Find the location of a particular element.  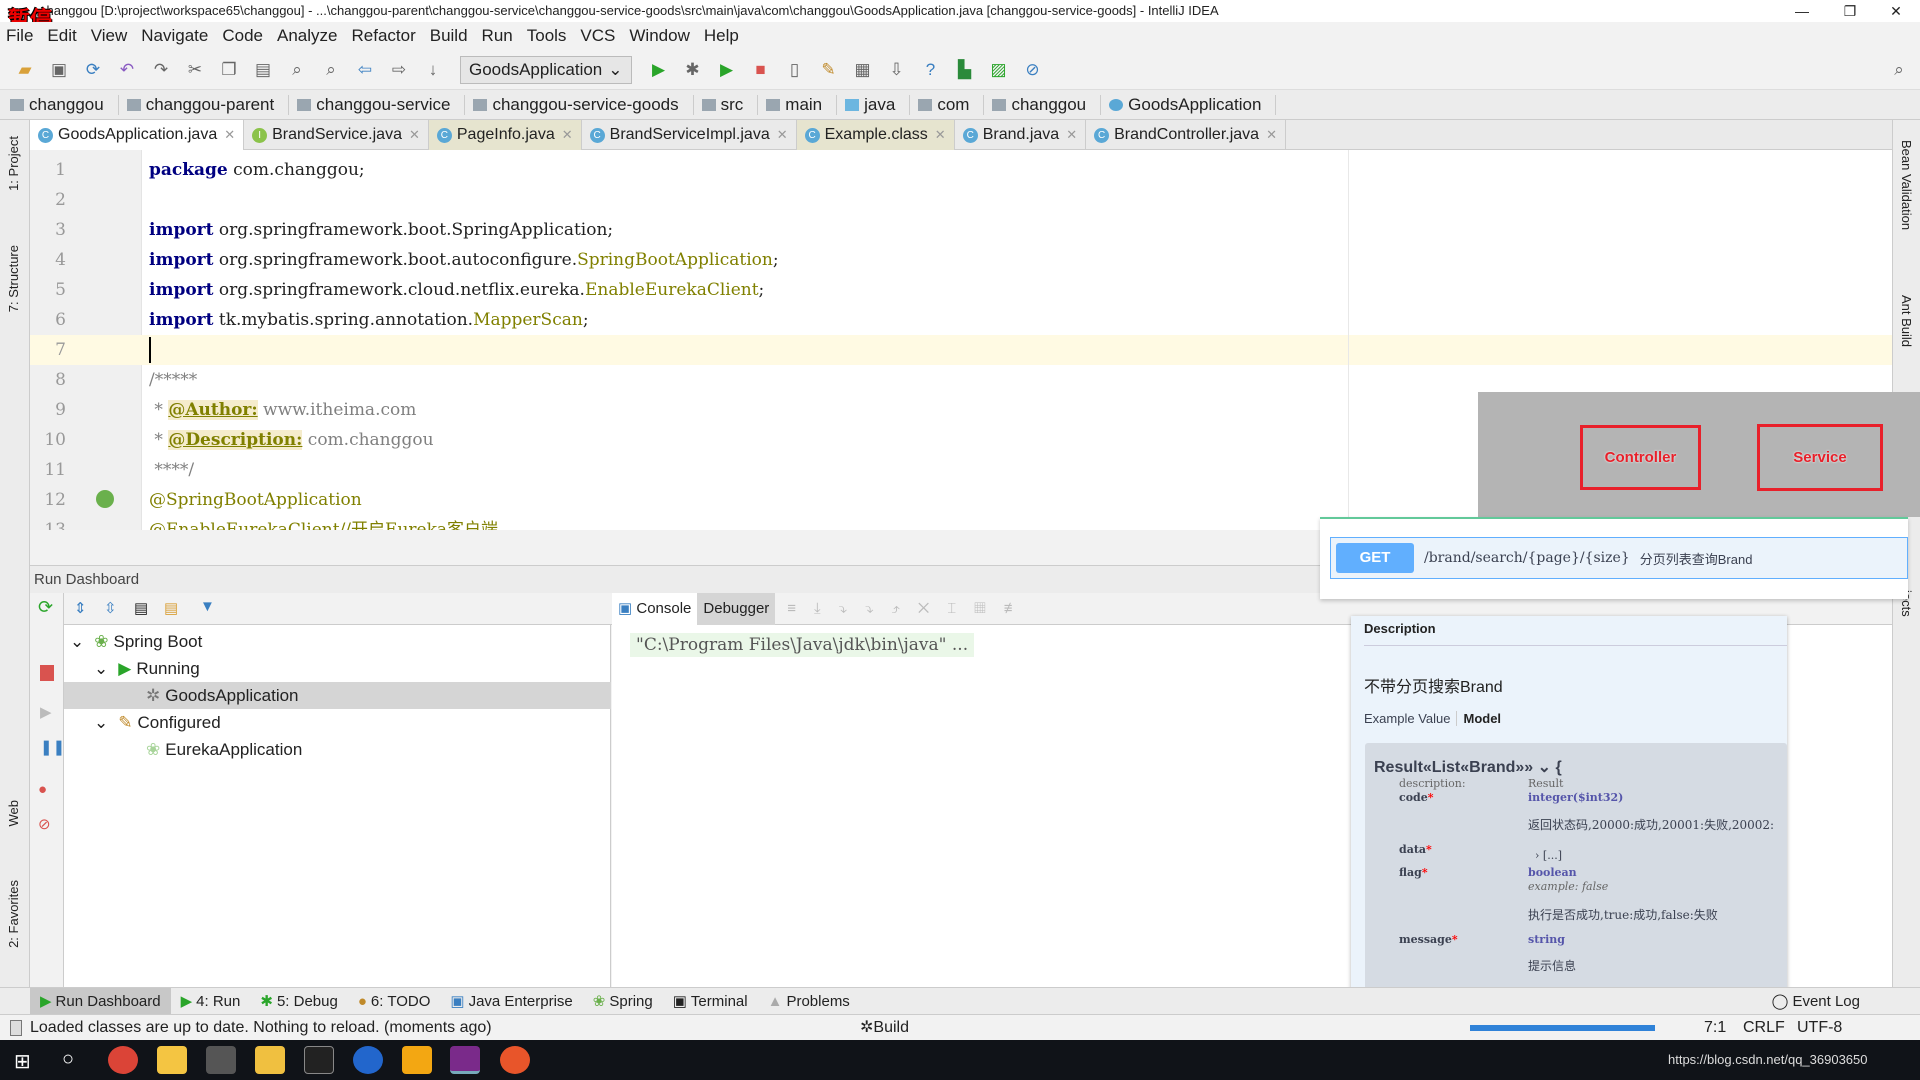

coverage-icon: ▶ is located at coordinates (727, 70).